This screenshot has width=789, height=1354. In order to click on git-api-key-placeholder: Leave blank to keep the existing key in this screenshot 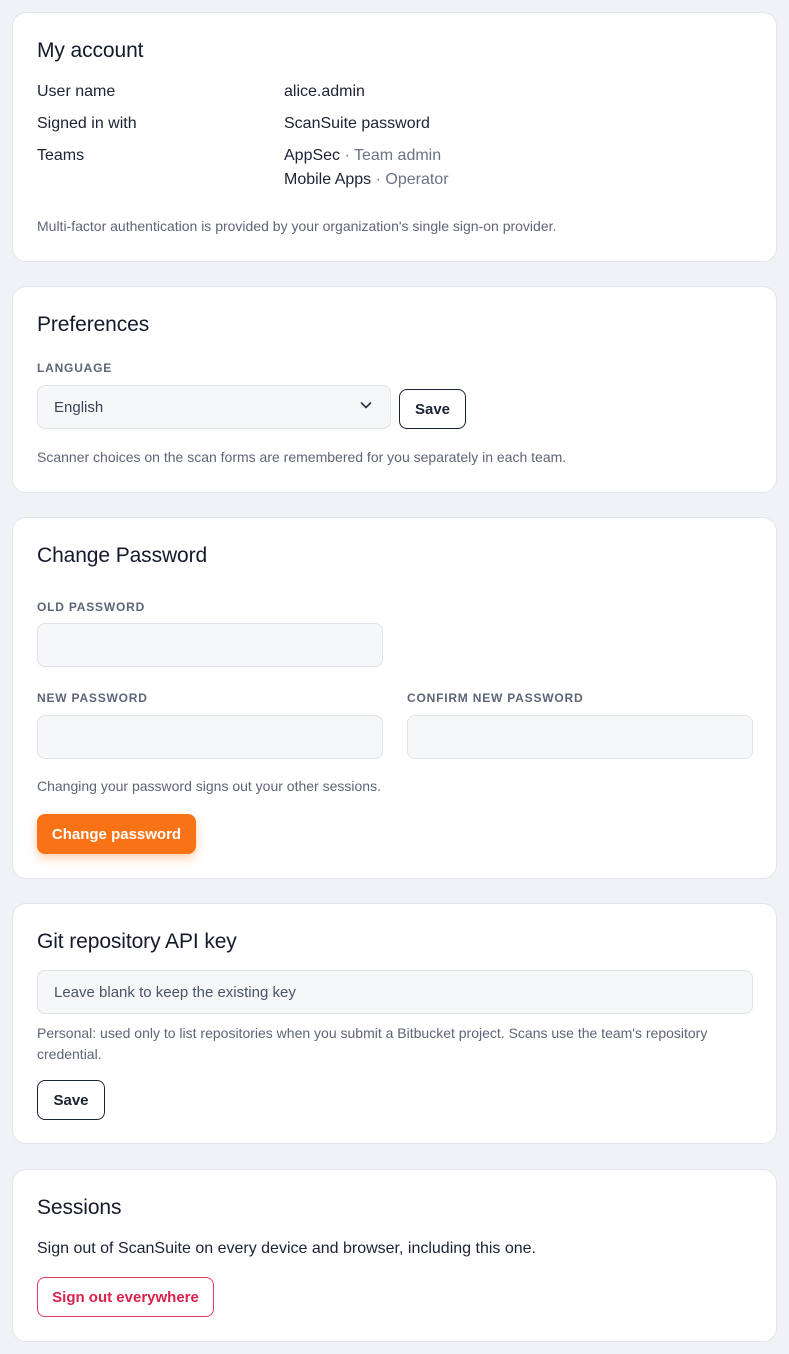, I will do `click(175, 992)`.